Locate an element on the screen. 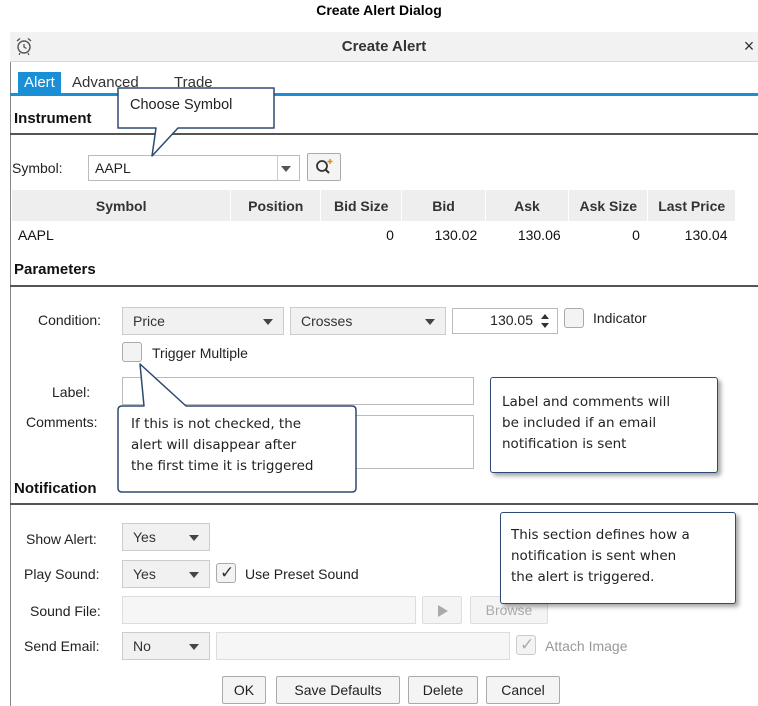 The height and width of the screenshot is (706, 758). symbol-label: Symbol: is located at coordinates (37, 168).